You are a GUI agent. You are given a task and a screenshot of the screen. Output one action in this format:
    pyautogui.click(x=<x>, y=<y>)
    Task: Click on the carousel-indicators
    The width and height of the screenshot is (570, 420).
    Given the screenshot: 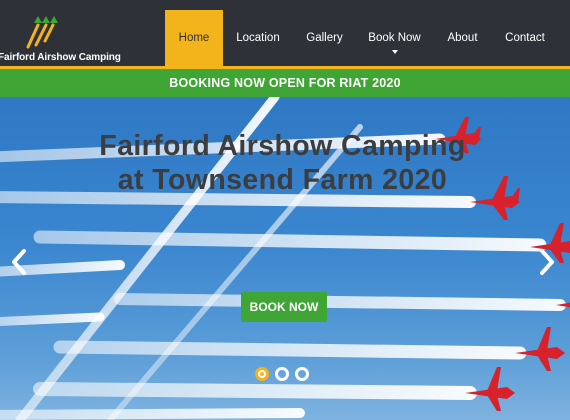 What is the action you would take?
    pyautogui.click(x=282, y=374)
    